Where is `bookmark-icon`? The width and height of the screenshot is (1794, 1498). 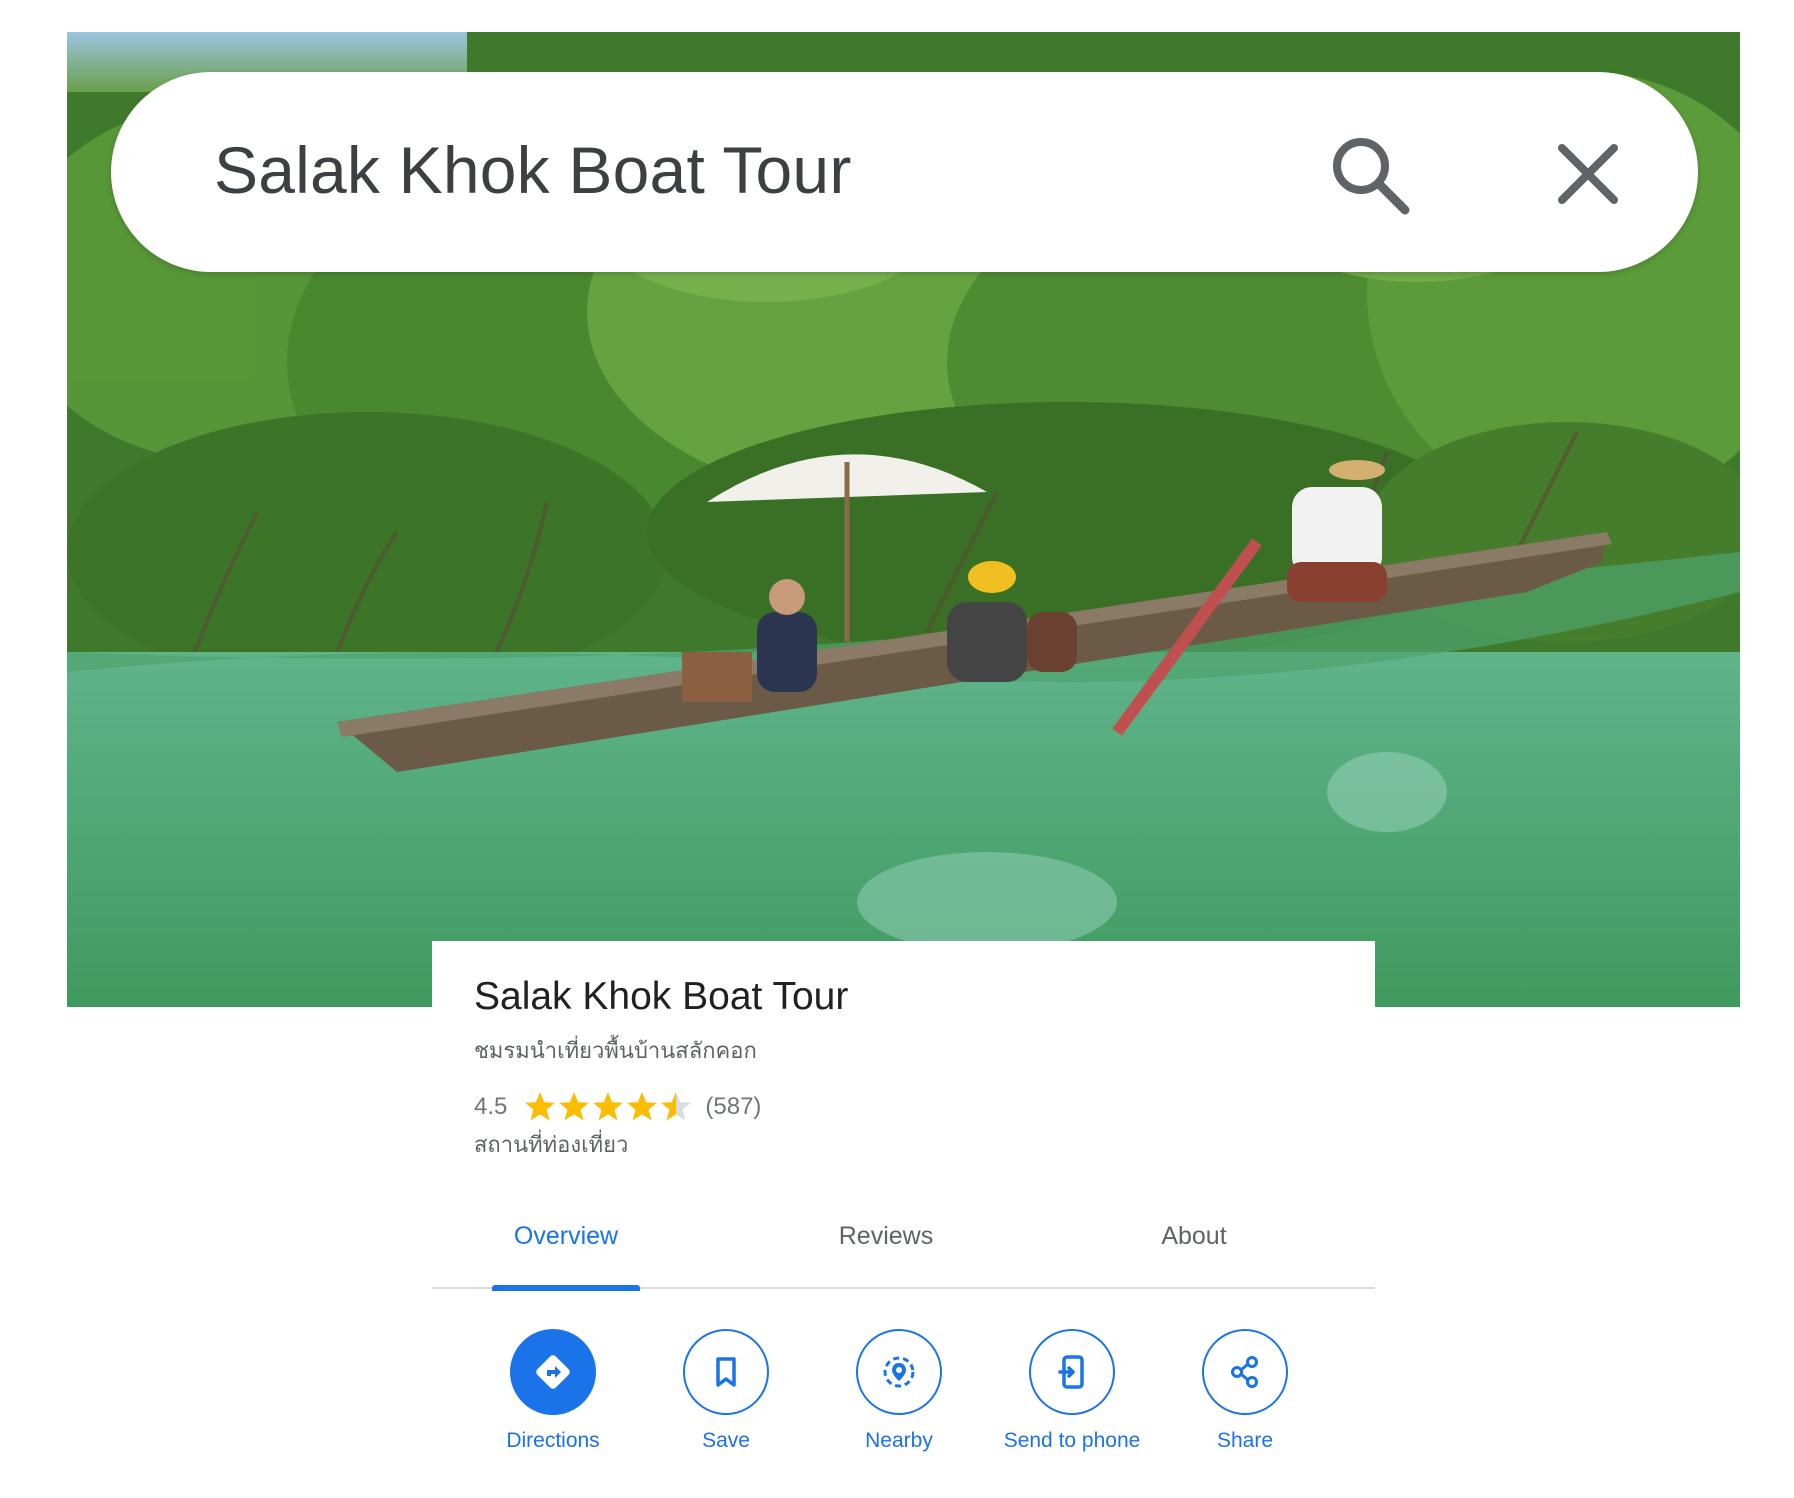
bookmark-icon is located at coordinates (726, 1372).